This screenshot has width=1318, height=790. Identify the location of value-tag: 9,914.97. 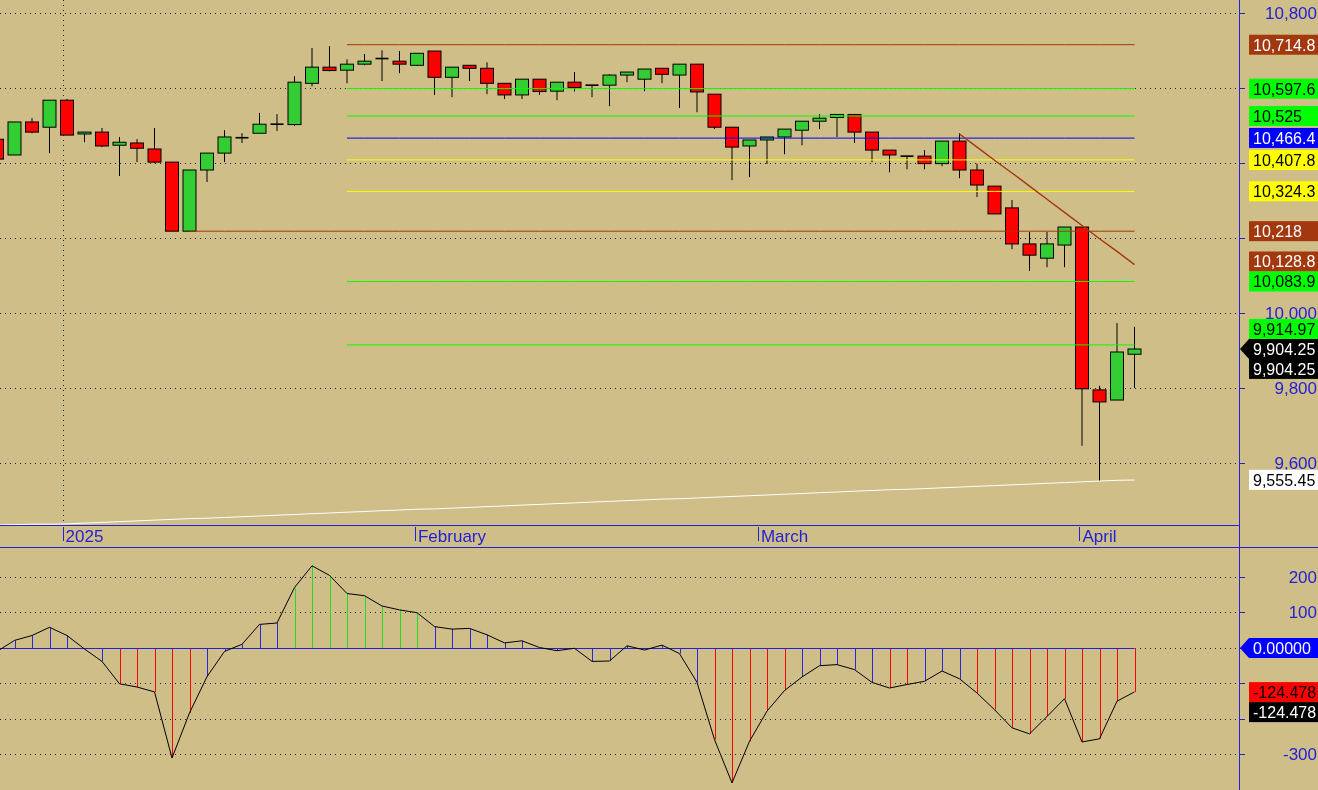
(1283, 328).